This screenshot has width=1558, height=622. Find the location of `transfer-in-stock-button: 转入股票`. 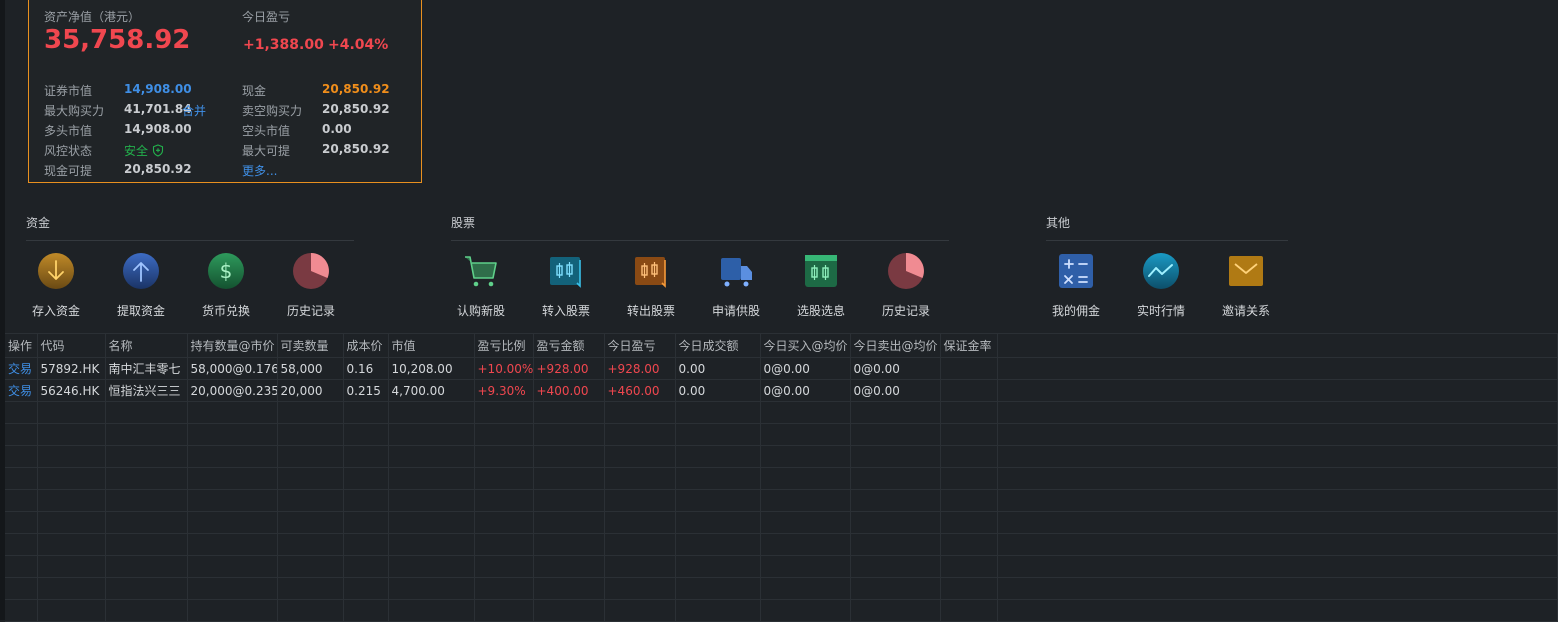

transfer-in-stock-button: 转入股票 is located at coordinates (566, 285).